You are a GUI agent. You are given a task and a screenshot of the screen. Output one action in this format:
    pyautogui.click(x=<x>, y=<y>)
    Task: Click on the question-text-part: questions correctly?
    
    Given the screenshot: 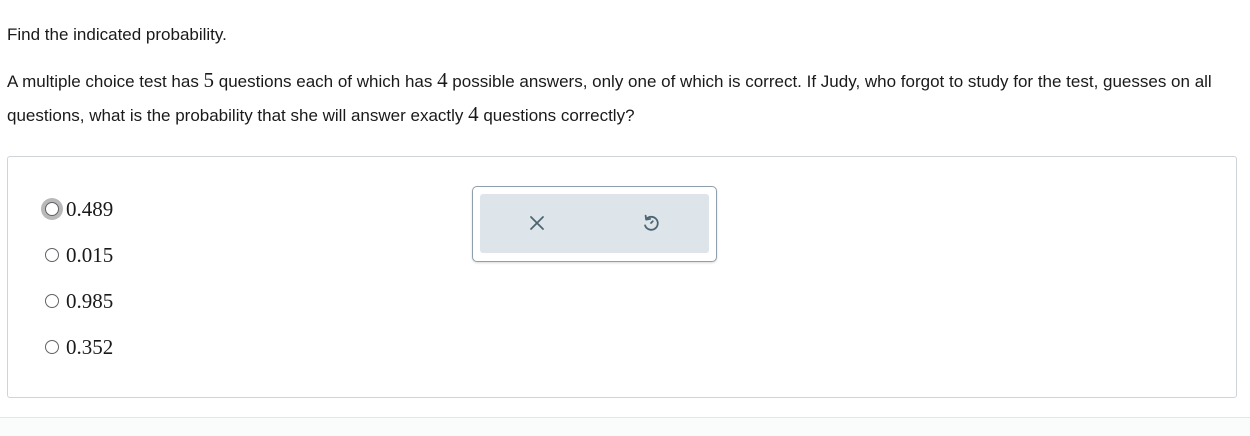 What is the action you would take?
    pyautogui.click(x=556, y=115)
    